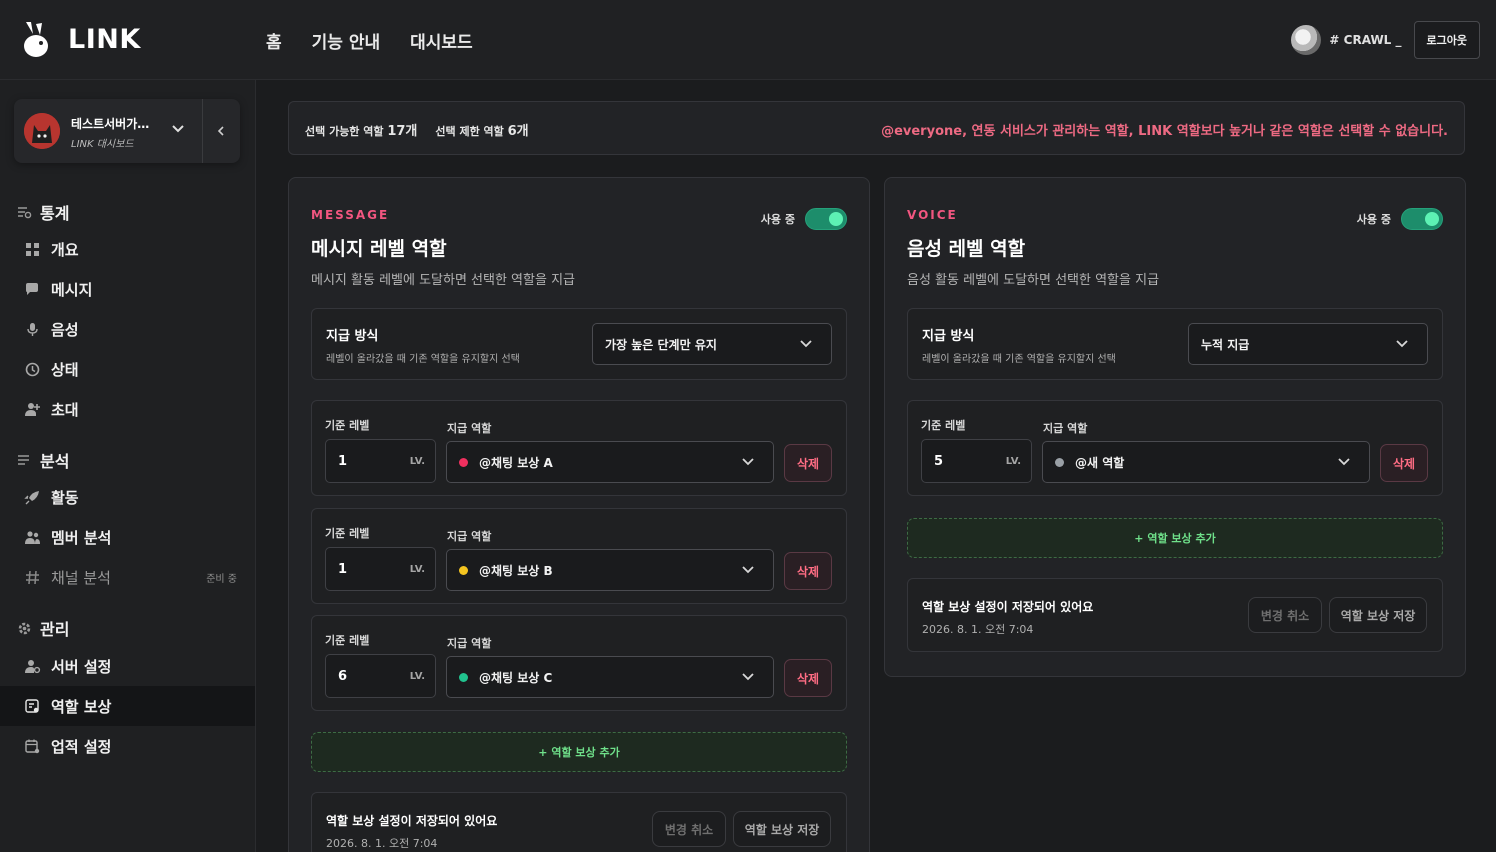 The height and width of the screenshot is (852, 1496). Describe the element at coordinates (1385, 40) in the screenshot. I see `user-menu: # CRAWL _ 로그아웃` at that location.